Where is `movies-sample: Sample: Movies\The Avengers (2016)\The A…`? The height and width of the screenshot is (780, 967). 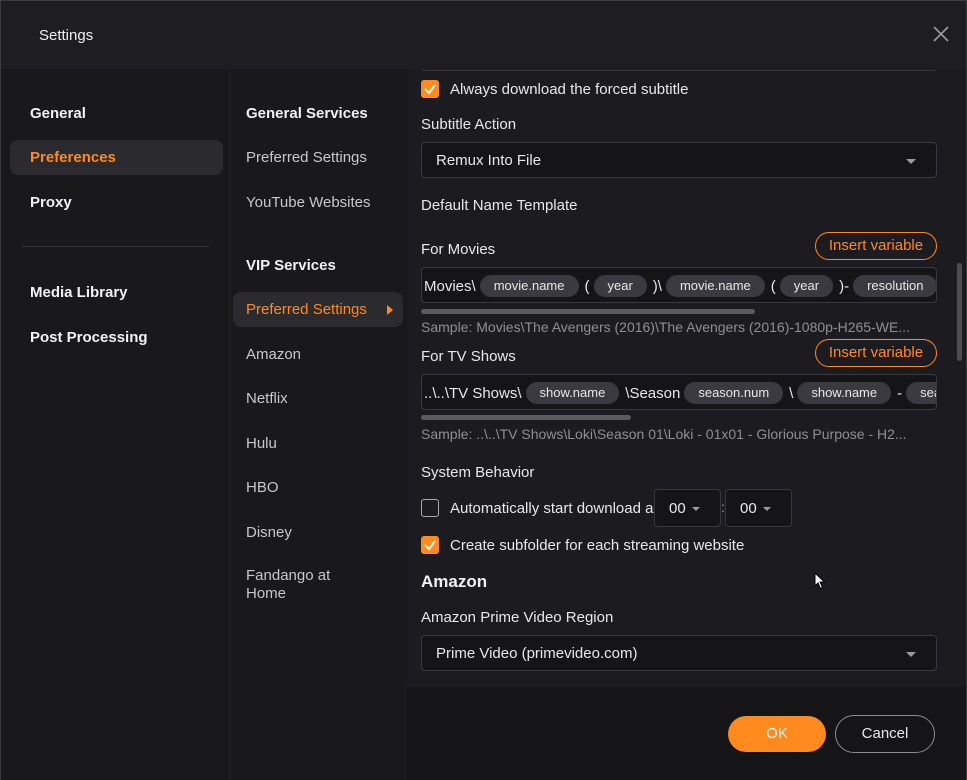 movies-sample: Sample: Movies\The Avengers (2016)\The A… is located at coordinates (665, 327).